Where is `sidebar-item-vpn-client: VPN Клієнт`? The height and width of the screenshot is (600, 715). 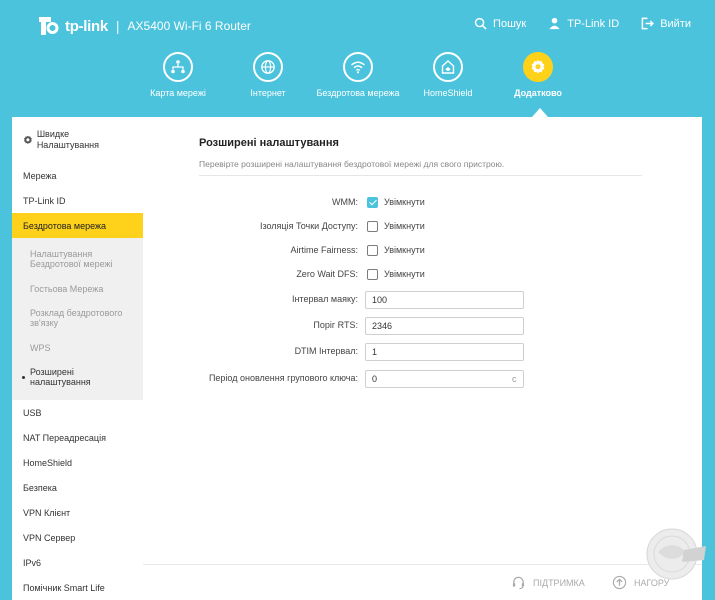
sidebar-item-vpn-client: VPN Клієнт is located at coordinates (77, 512).